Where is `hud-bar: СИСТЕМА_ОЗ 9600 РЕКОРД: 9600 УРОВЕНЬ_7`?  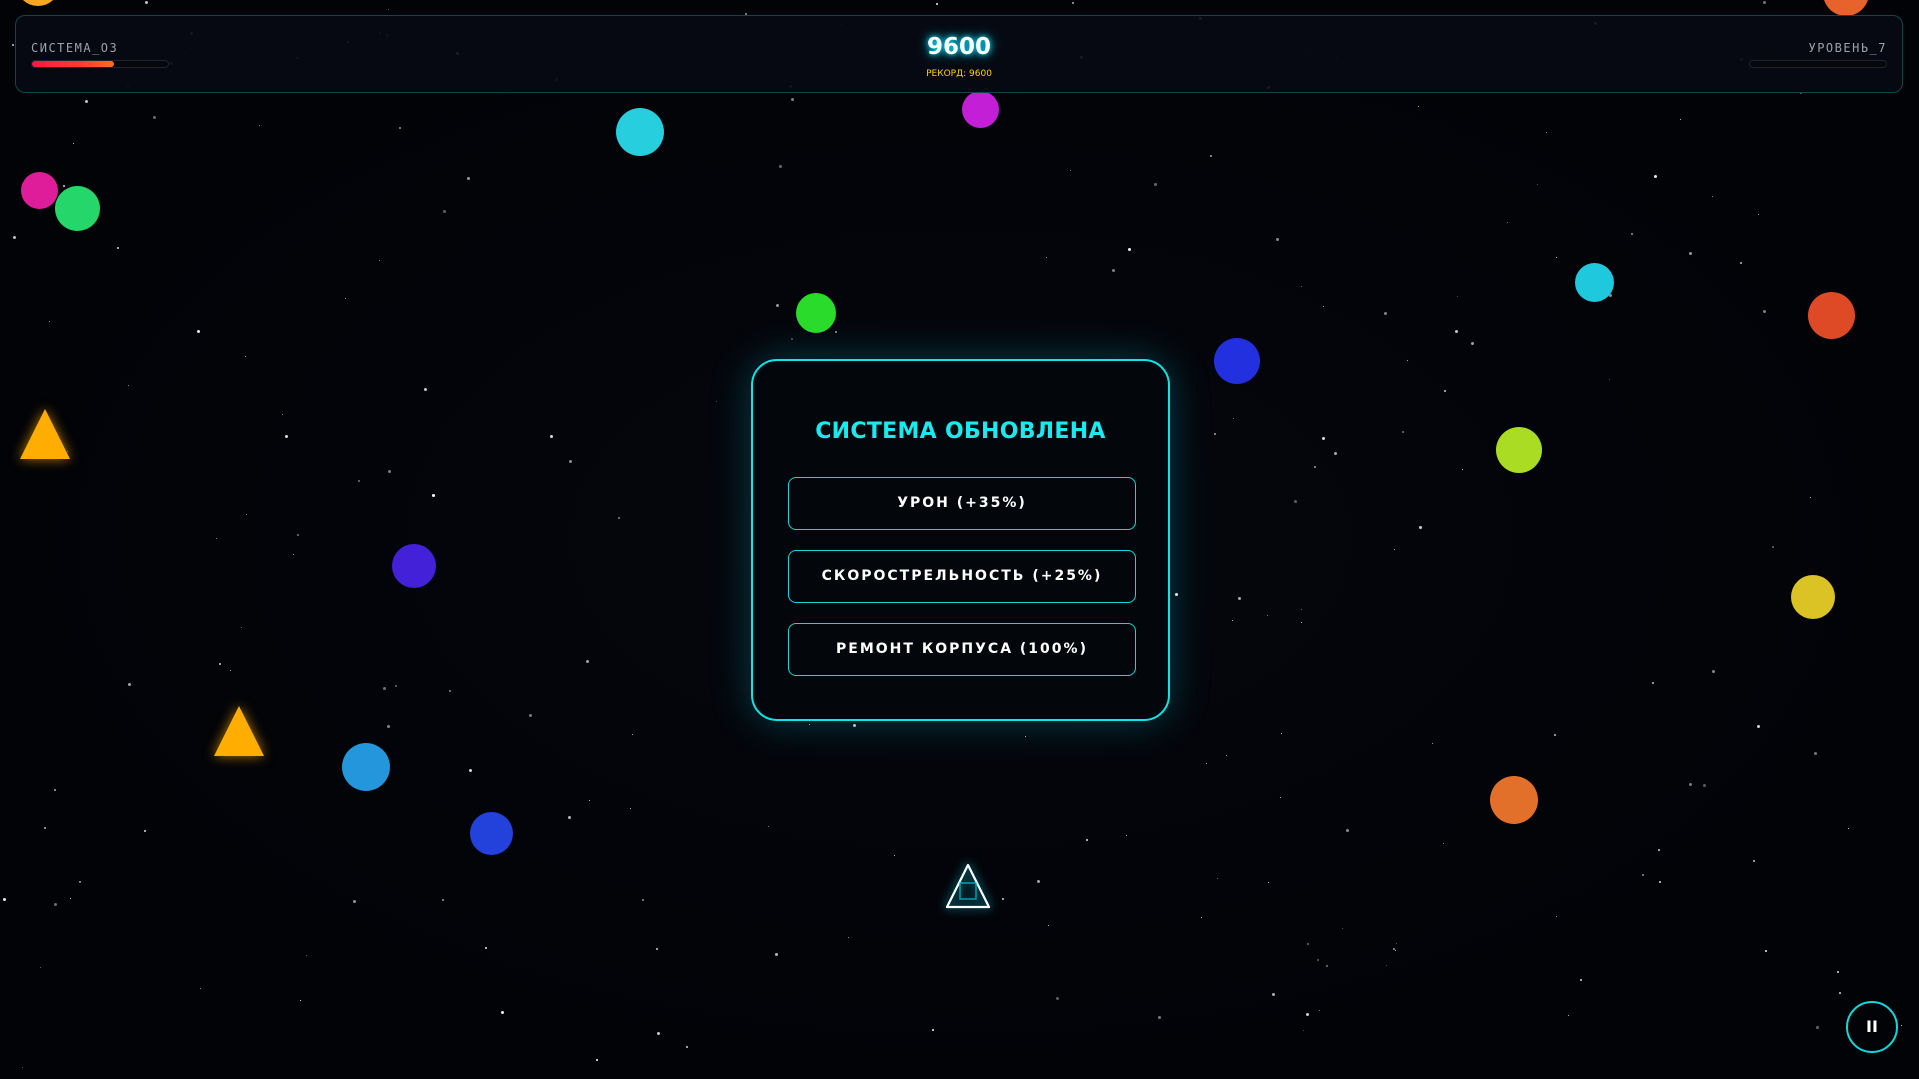
hud-bar: СИСТЕМА_ОЗ 9600 РЕКОРД: 9600 УРОВЕНЬ_7 is located at coordinates (959, 54).